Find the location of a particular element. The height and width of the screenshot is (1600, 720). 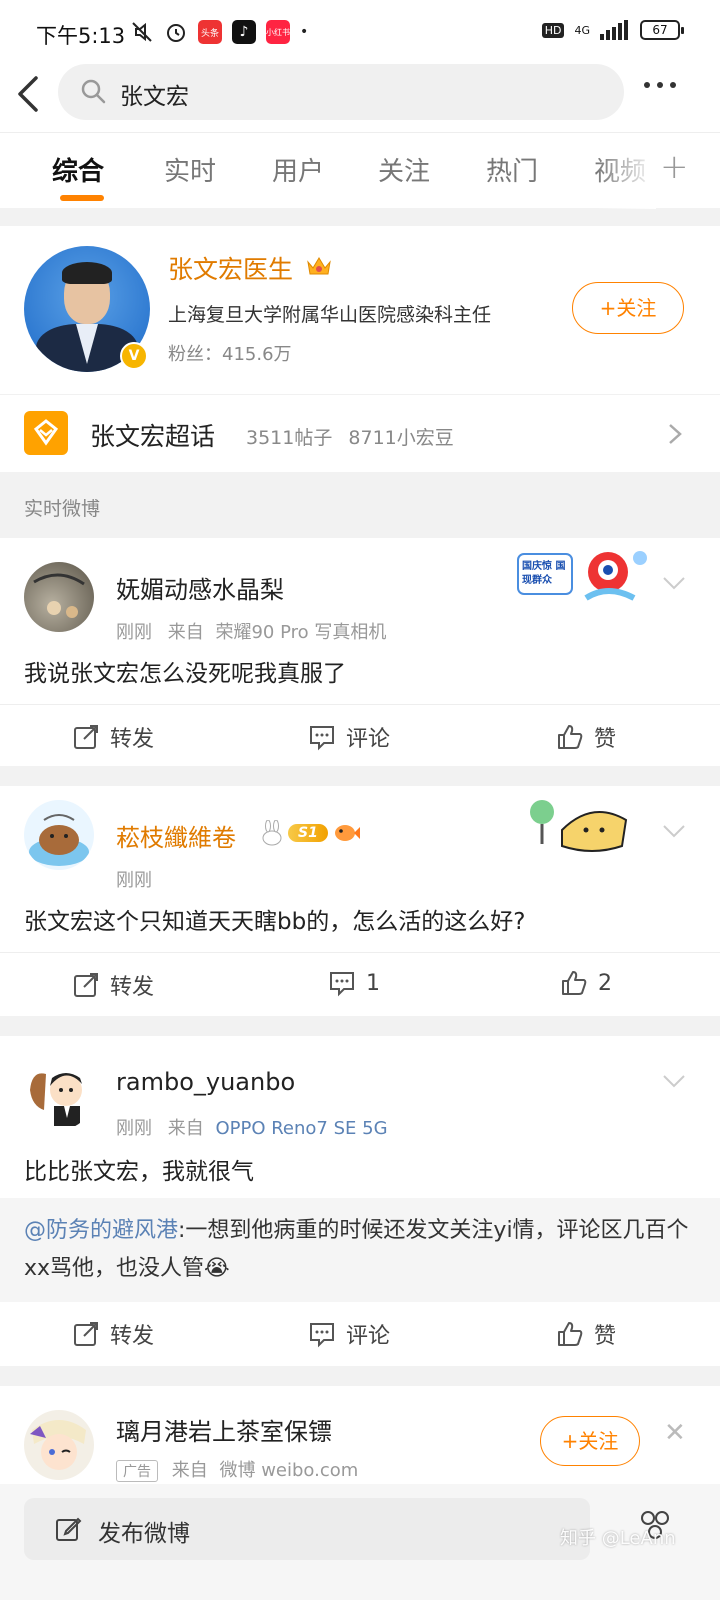

status-time: 下午5:13 is located at coordinates (81, 36).